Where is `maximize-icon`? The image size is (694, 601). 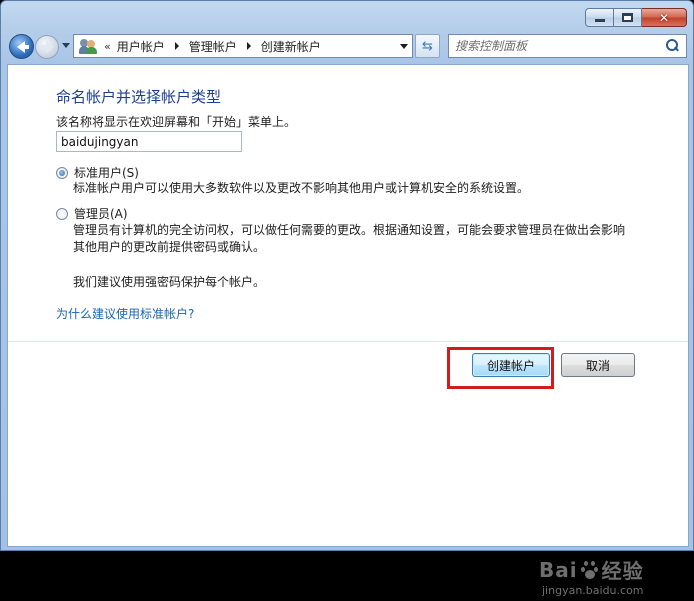
maximize-icon is located at coordinates (627, 17).